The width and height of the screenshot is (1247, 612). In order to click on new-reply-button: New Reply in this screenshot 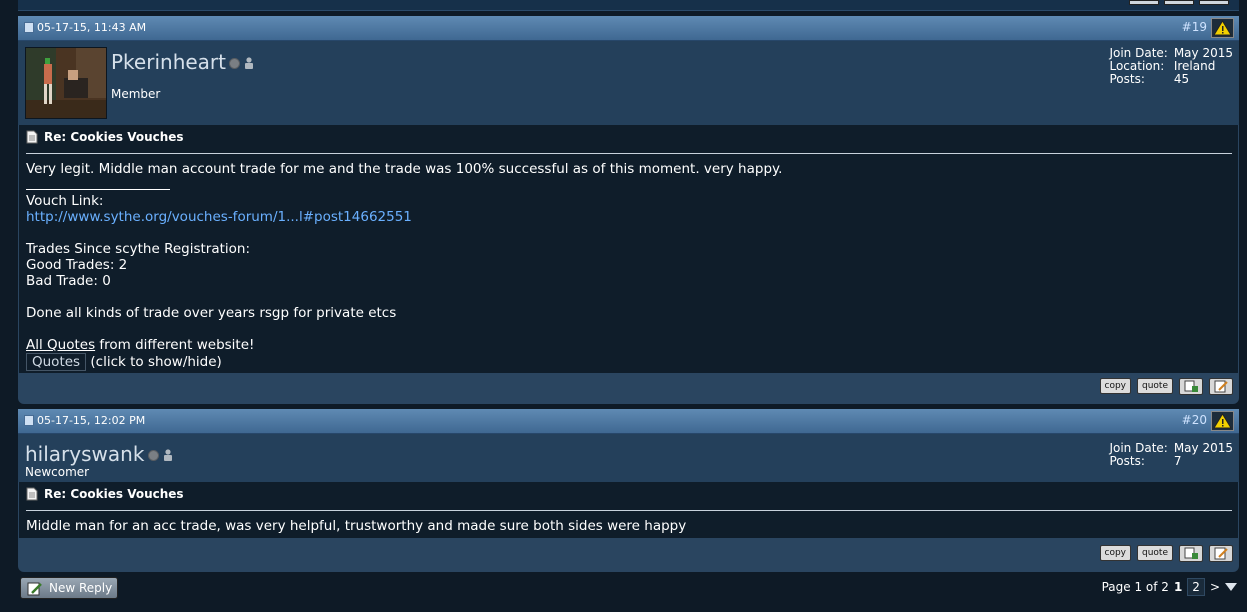, I will do `click(69, 588)`.